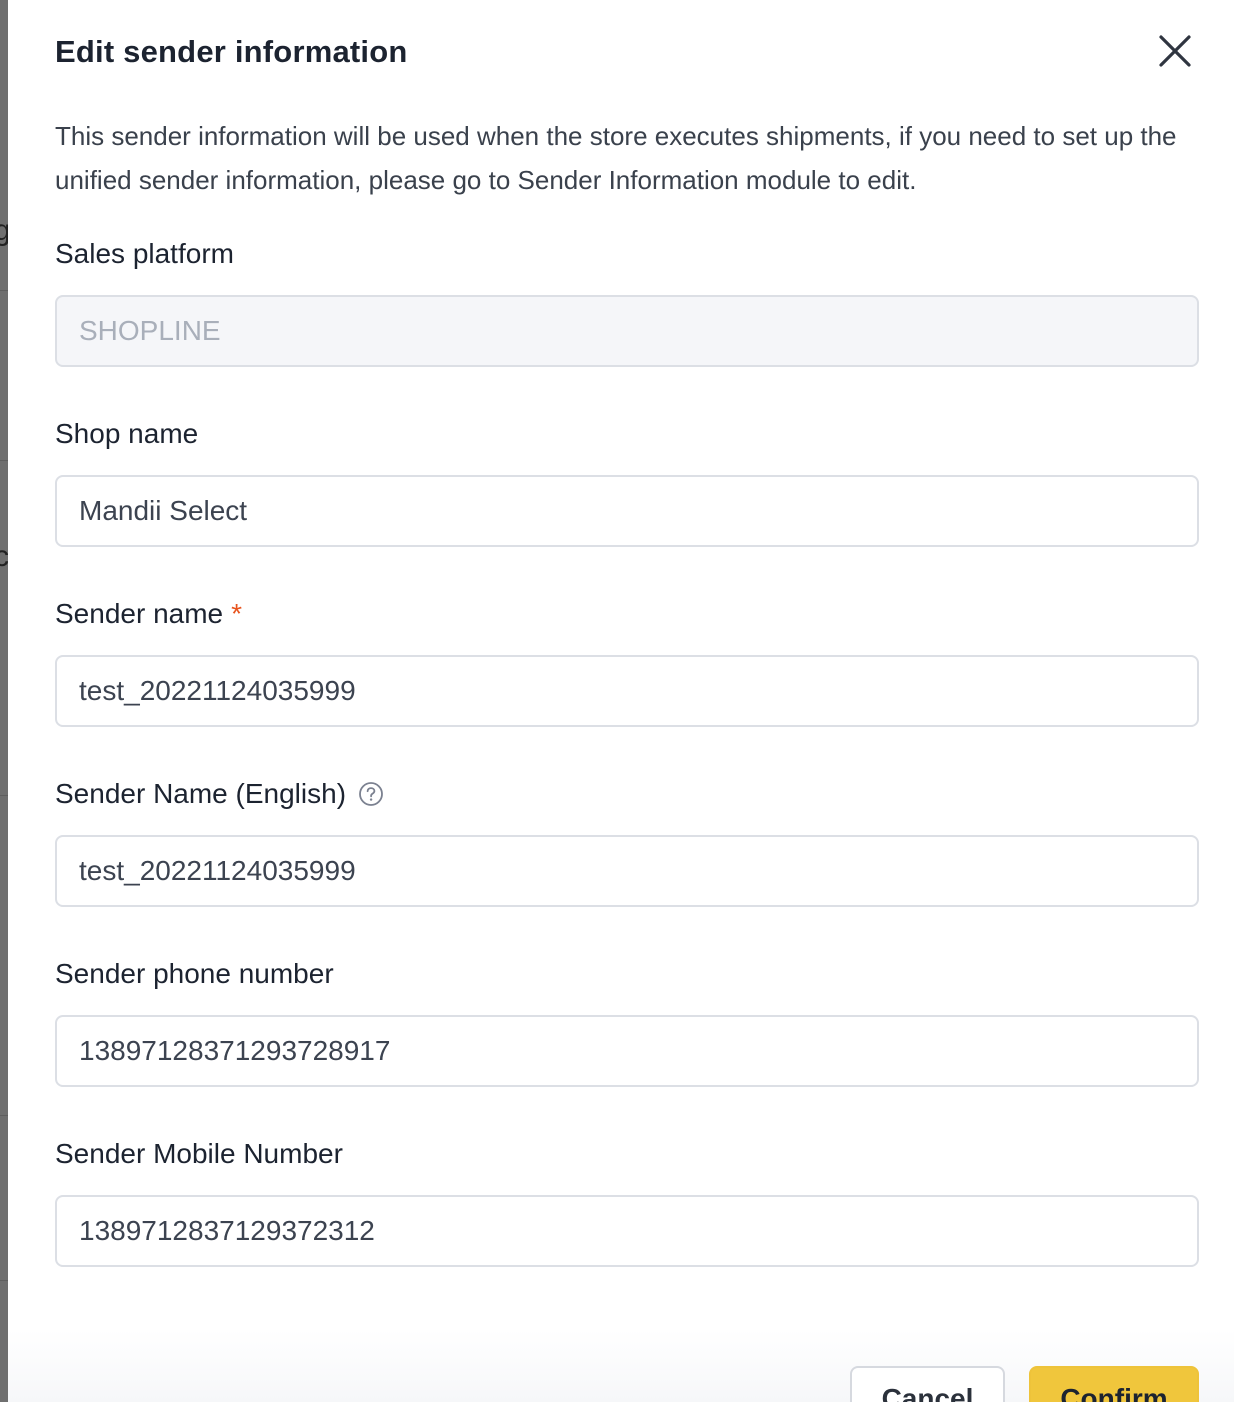 The image size is (1234, 1402). Describe the element at coordinates (201, 793) in the screenshot. I see `field-label-text: Sender Name (English)` at that location.